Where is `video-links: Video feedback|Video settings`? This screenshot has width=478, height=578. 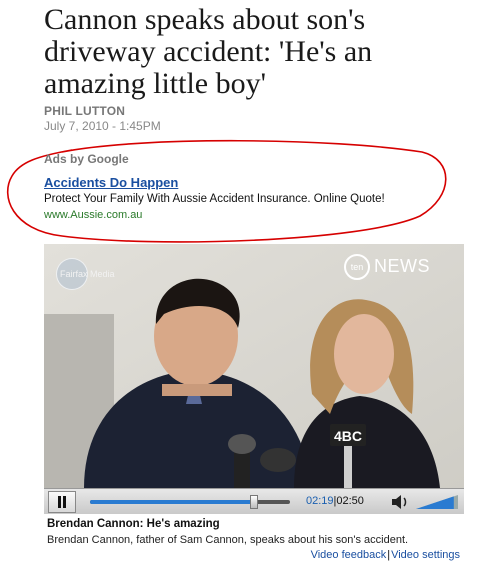
video-links: Video feedback|Video settings is located at coordinates (385, 555).